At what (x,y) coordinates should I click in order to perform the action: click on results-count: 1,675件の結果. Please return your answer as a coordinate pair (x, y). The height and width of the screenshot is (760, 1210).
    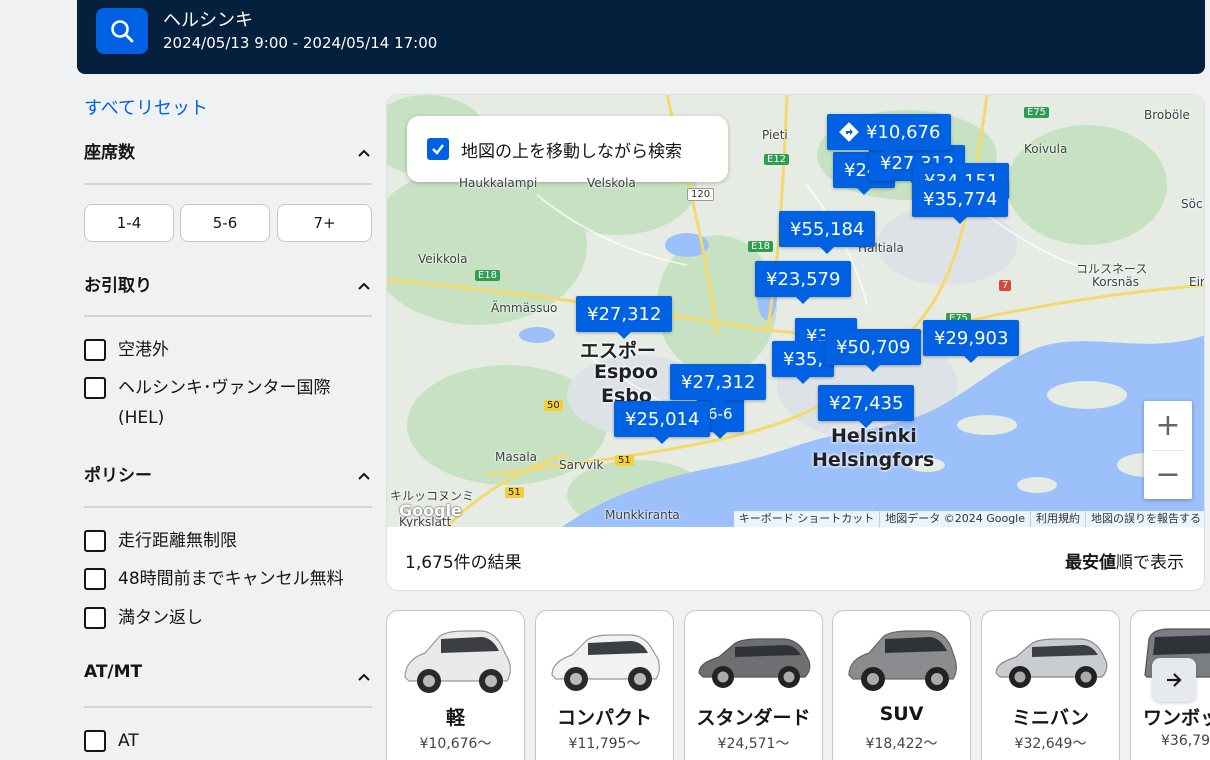
    Looking at the image, I should click on (463, 563).